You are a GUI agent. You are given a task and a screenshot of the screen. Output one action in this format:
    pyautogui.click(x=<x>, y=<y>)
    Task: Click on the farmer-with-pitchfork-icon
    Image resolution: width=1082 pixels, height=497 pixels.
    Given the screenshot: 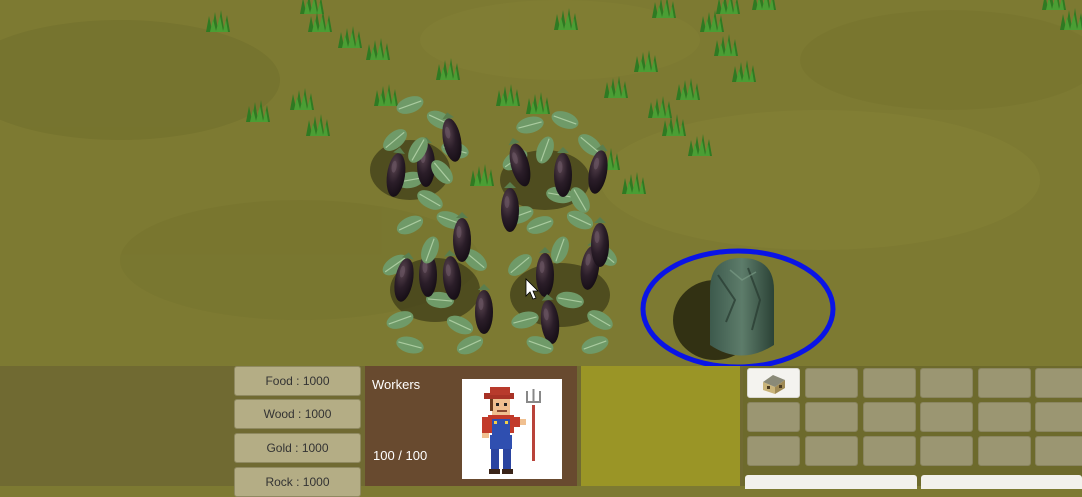 What is the action you would take?
    pyautogui.click(x=512, y=429)
    